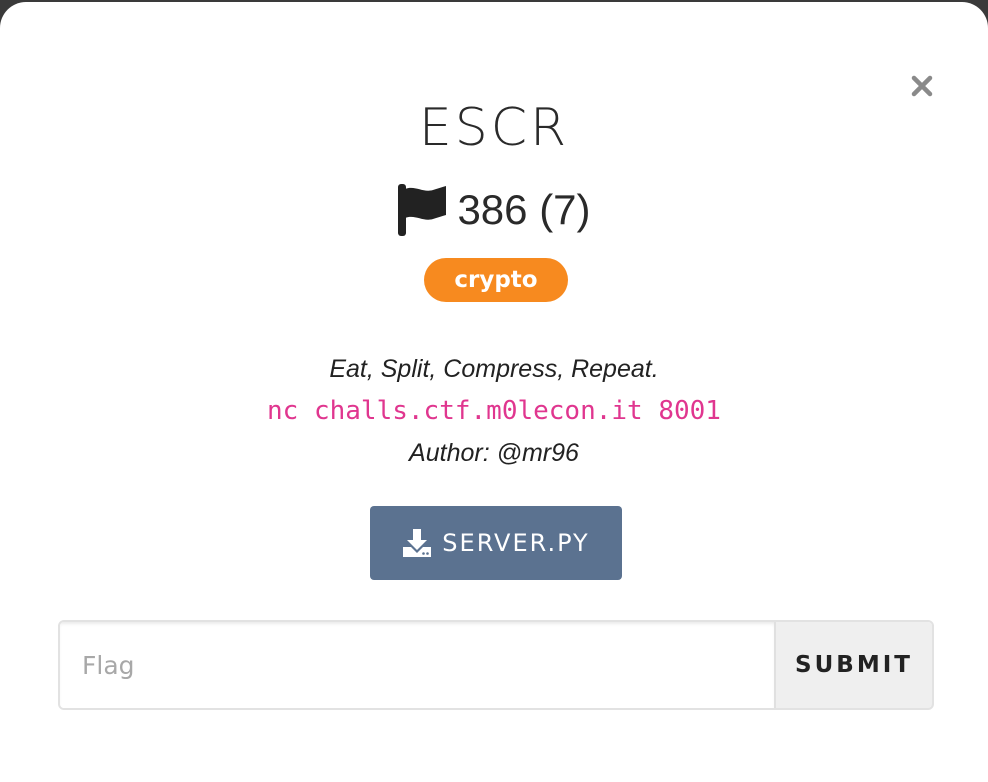 The image size is (988, 782). I want to click on flag-submit-form: SUBMIT, so click(496, 665).